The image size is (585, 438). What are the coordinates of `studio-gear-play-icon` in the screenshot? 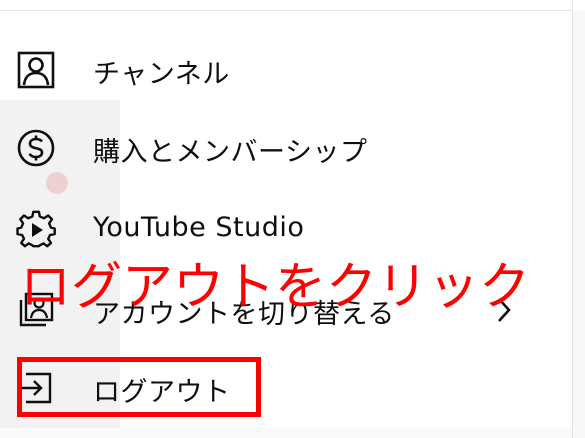 It's located at (36, 229).